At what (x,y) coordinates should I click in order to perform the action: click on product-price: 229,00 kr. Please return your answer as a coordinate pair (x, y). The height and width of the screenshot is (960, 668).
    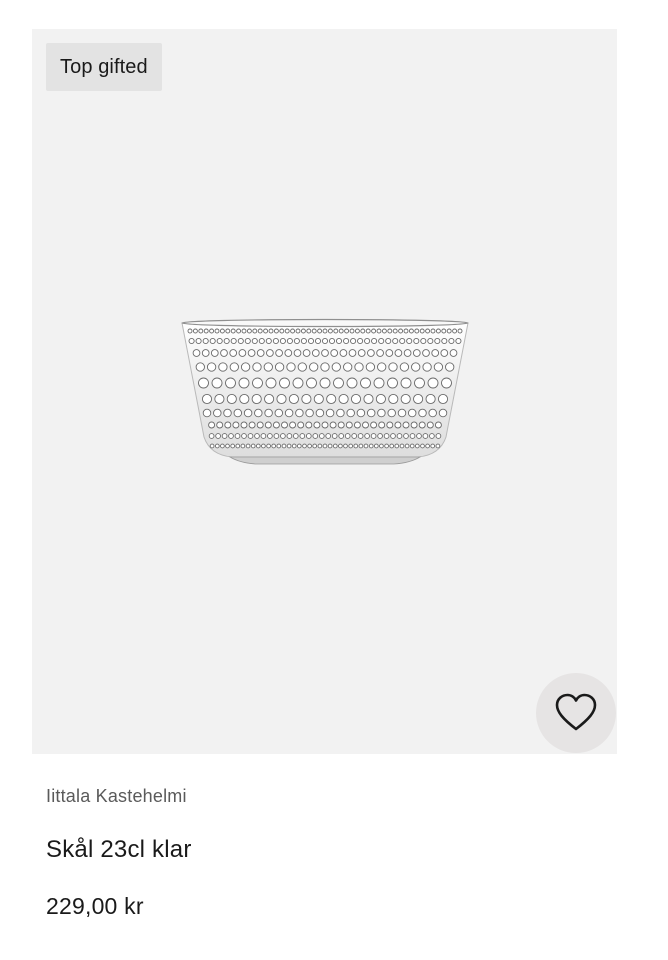
    Looking at the image, I should click on (95, 906).